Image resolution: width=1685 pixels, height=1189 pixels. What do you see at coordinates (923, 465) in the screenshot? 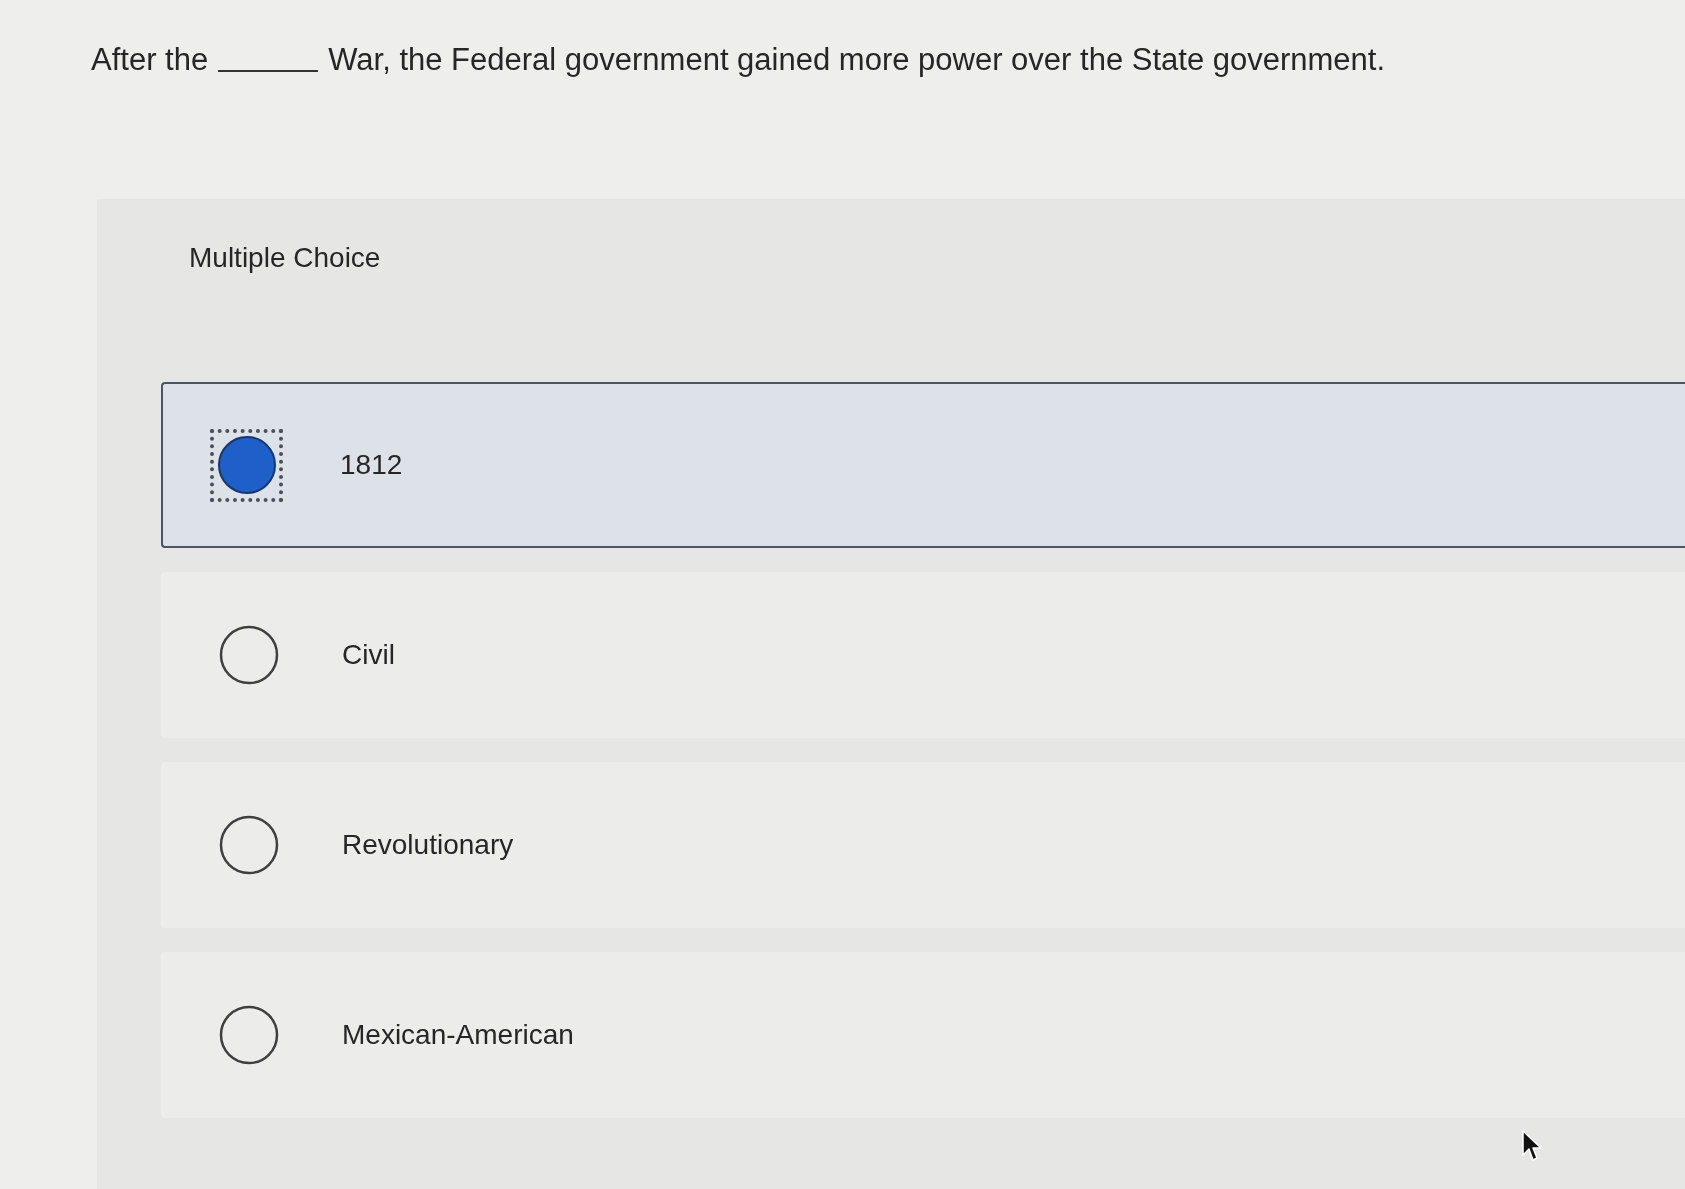
I see `answer-option: 1812` at bounding box center [923, 465].